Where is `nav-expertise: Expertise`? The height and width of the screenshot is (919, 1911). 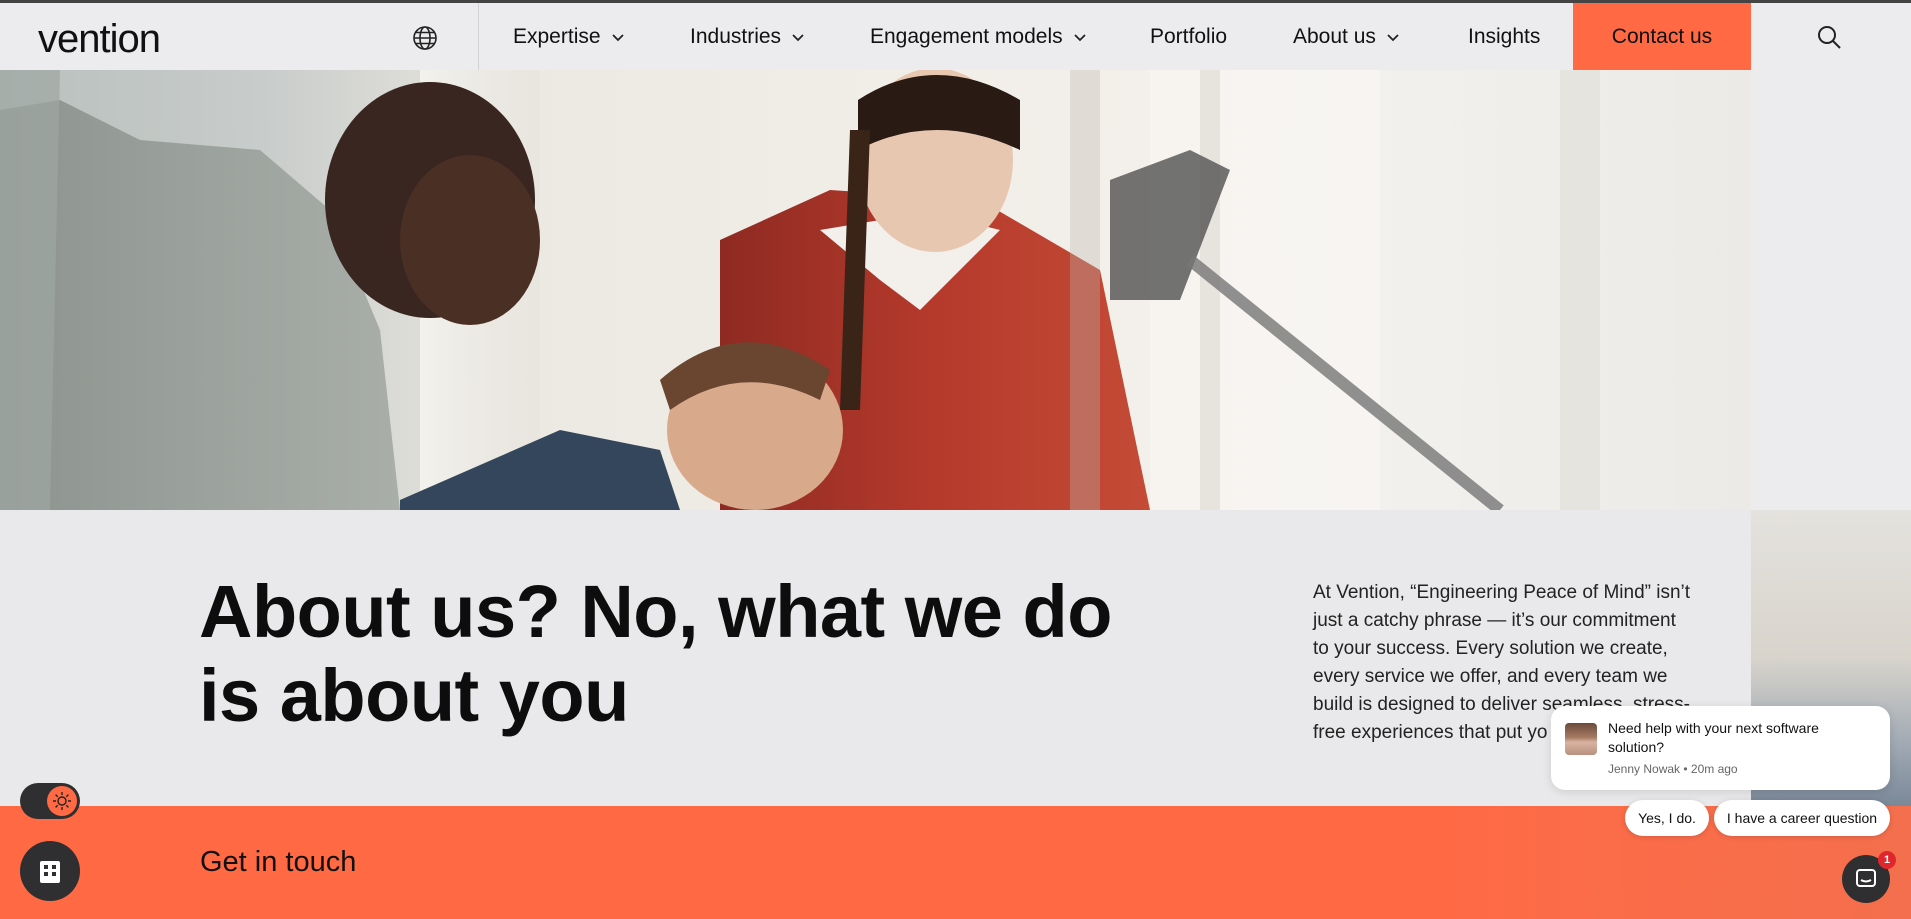
nav-expertise: Expertise is located at coordinates (569, 36).